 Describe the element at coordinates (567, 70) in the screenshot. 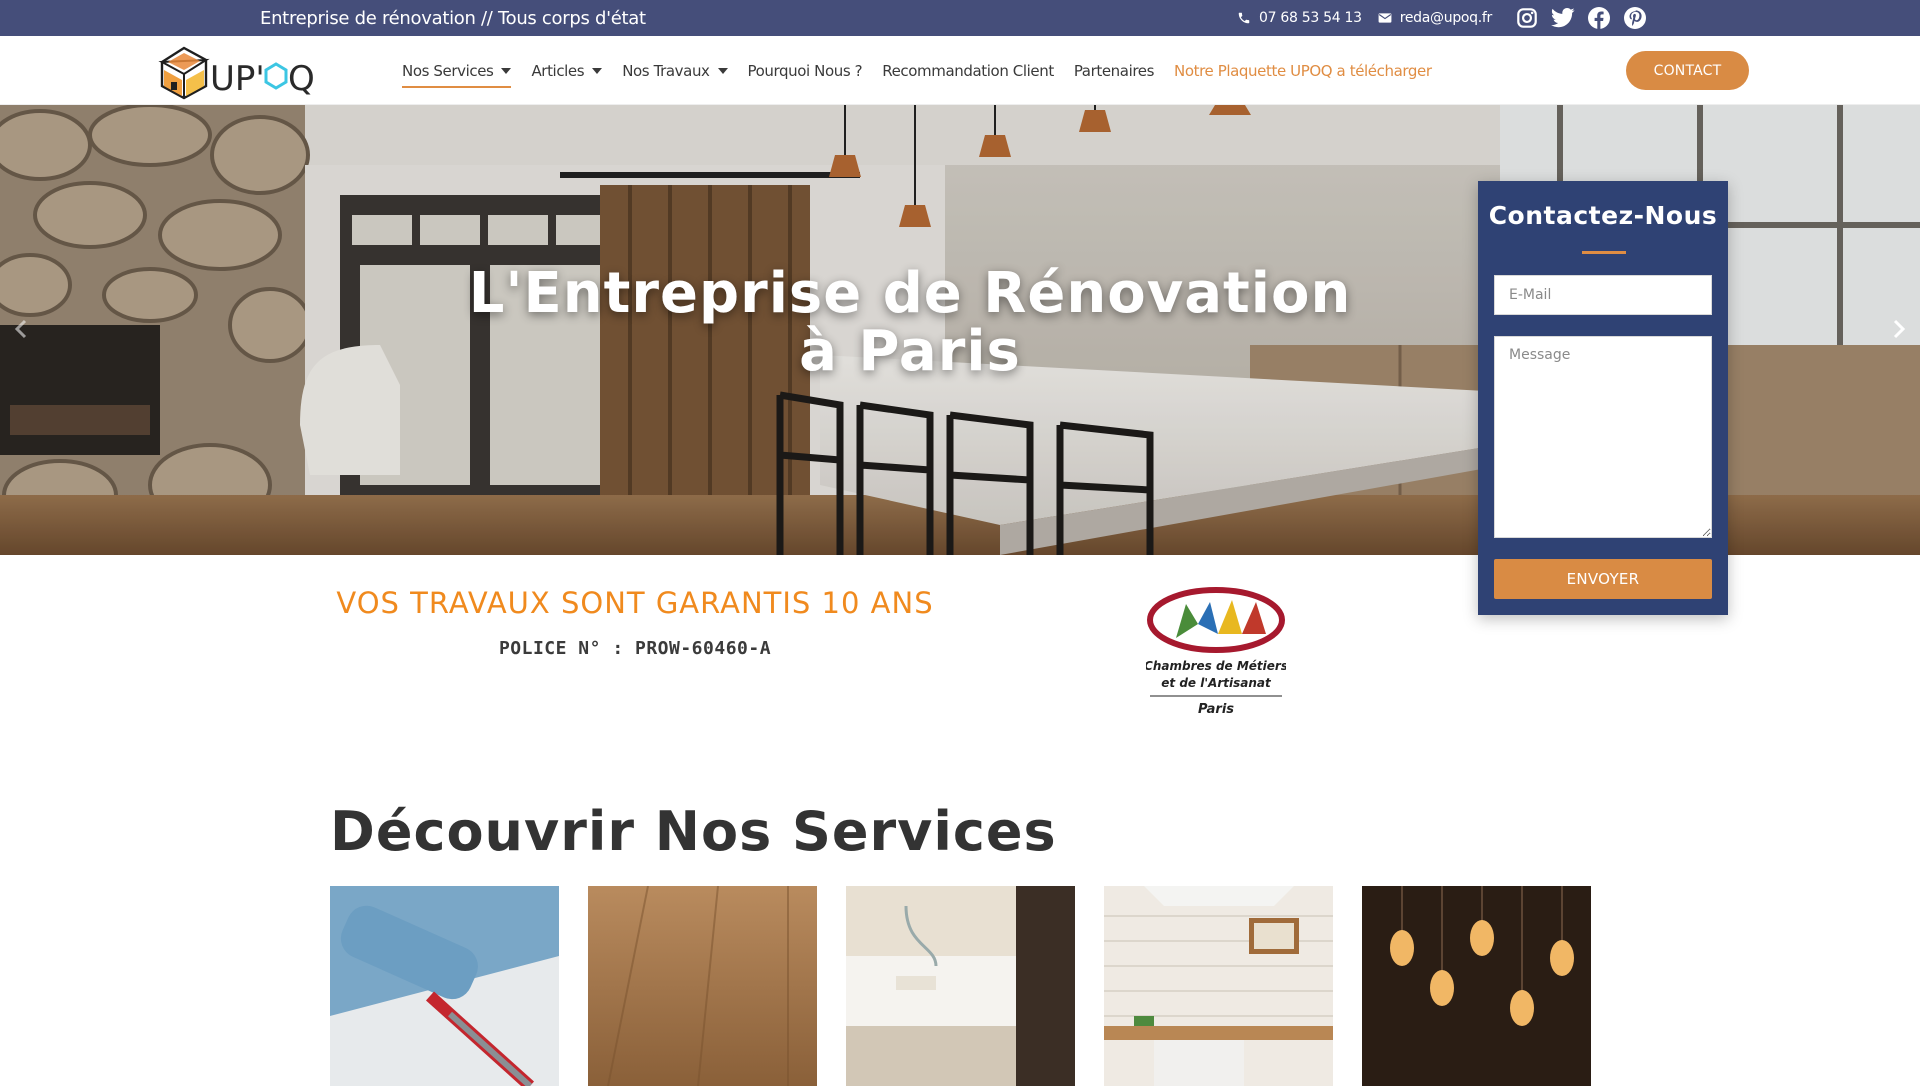

I see `nav-articles: Articles` at that location.